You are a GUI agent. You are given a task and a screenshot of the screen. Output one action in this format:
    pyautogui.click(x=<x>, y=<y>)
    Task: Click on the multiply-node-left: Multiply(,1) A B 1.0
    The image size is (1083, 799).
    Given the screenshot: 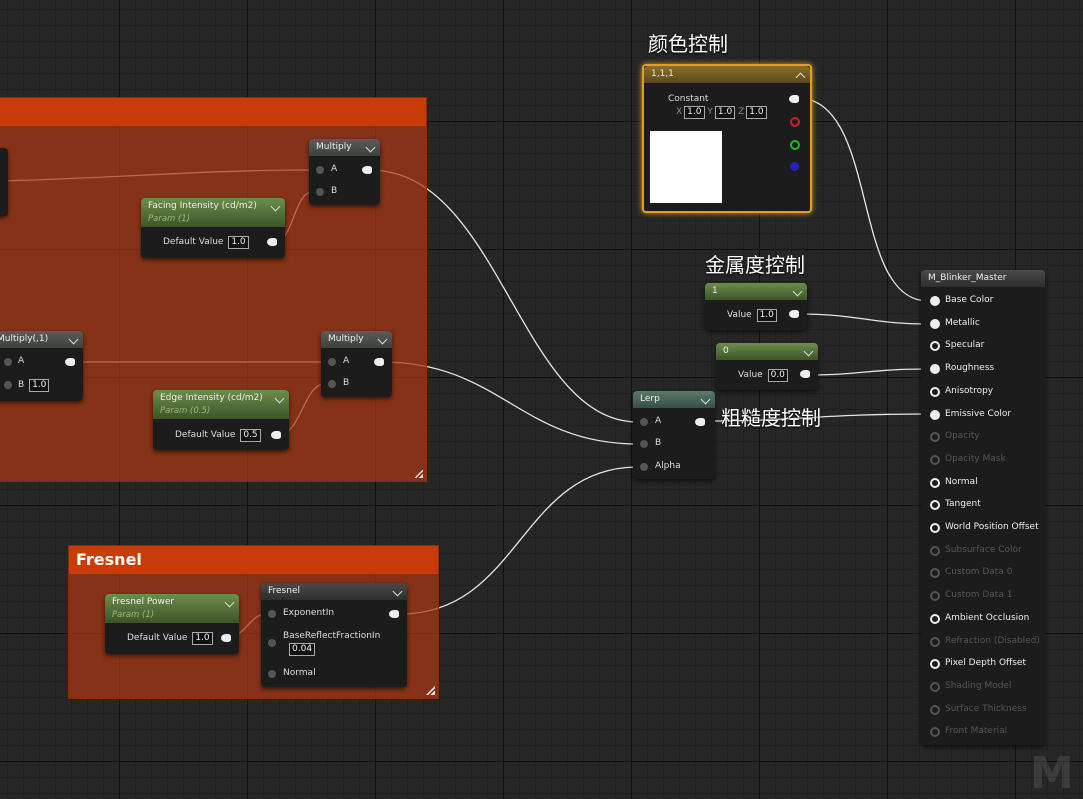 What is the action you would take?
    pyautogui.click(x=41, y=366)
    